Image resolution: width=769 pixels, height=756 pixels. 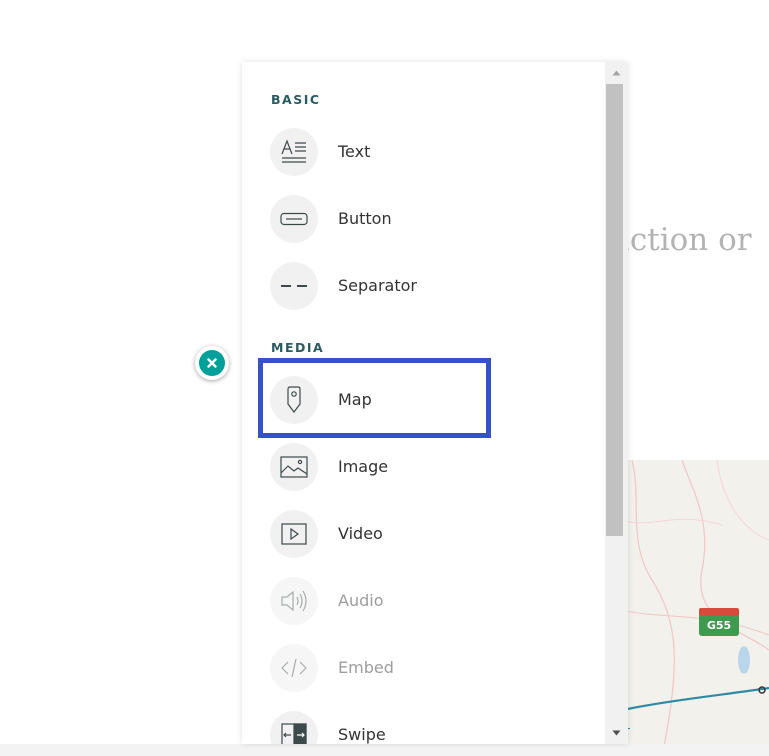 What do you see at coordinates (616, 732) in the screenshot?
I see `scroll-down-arrow-icon` at bounding box center [616, 732].